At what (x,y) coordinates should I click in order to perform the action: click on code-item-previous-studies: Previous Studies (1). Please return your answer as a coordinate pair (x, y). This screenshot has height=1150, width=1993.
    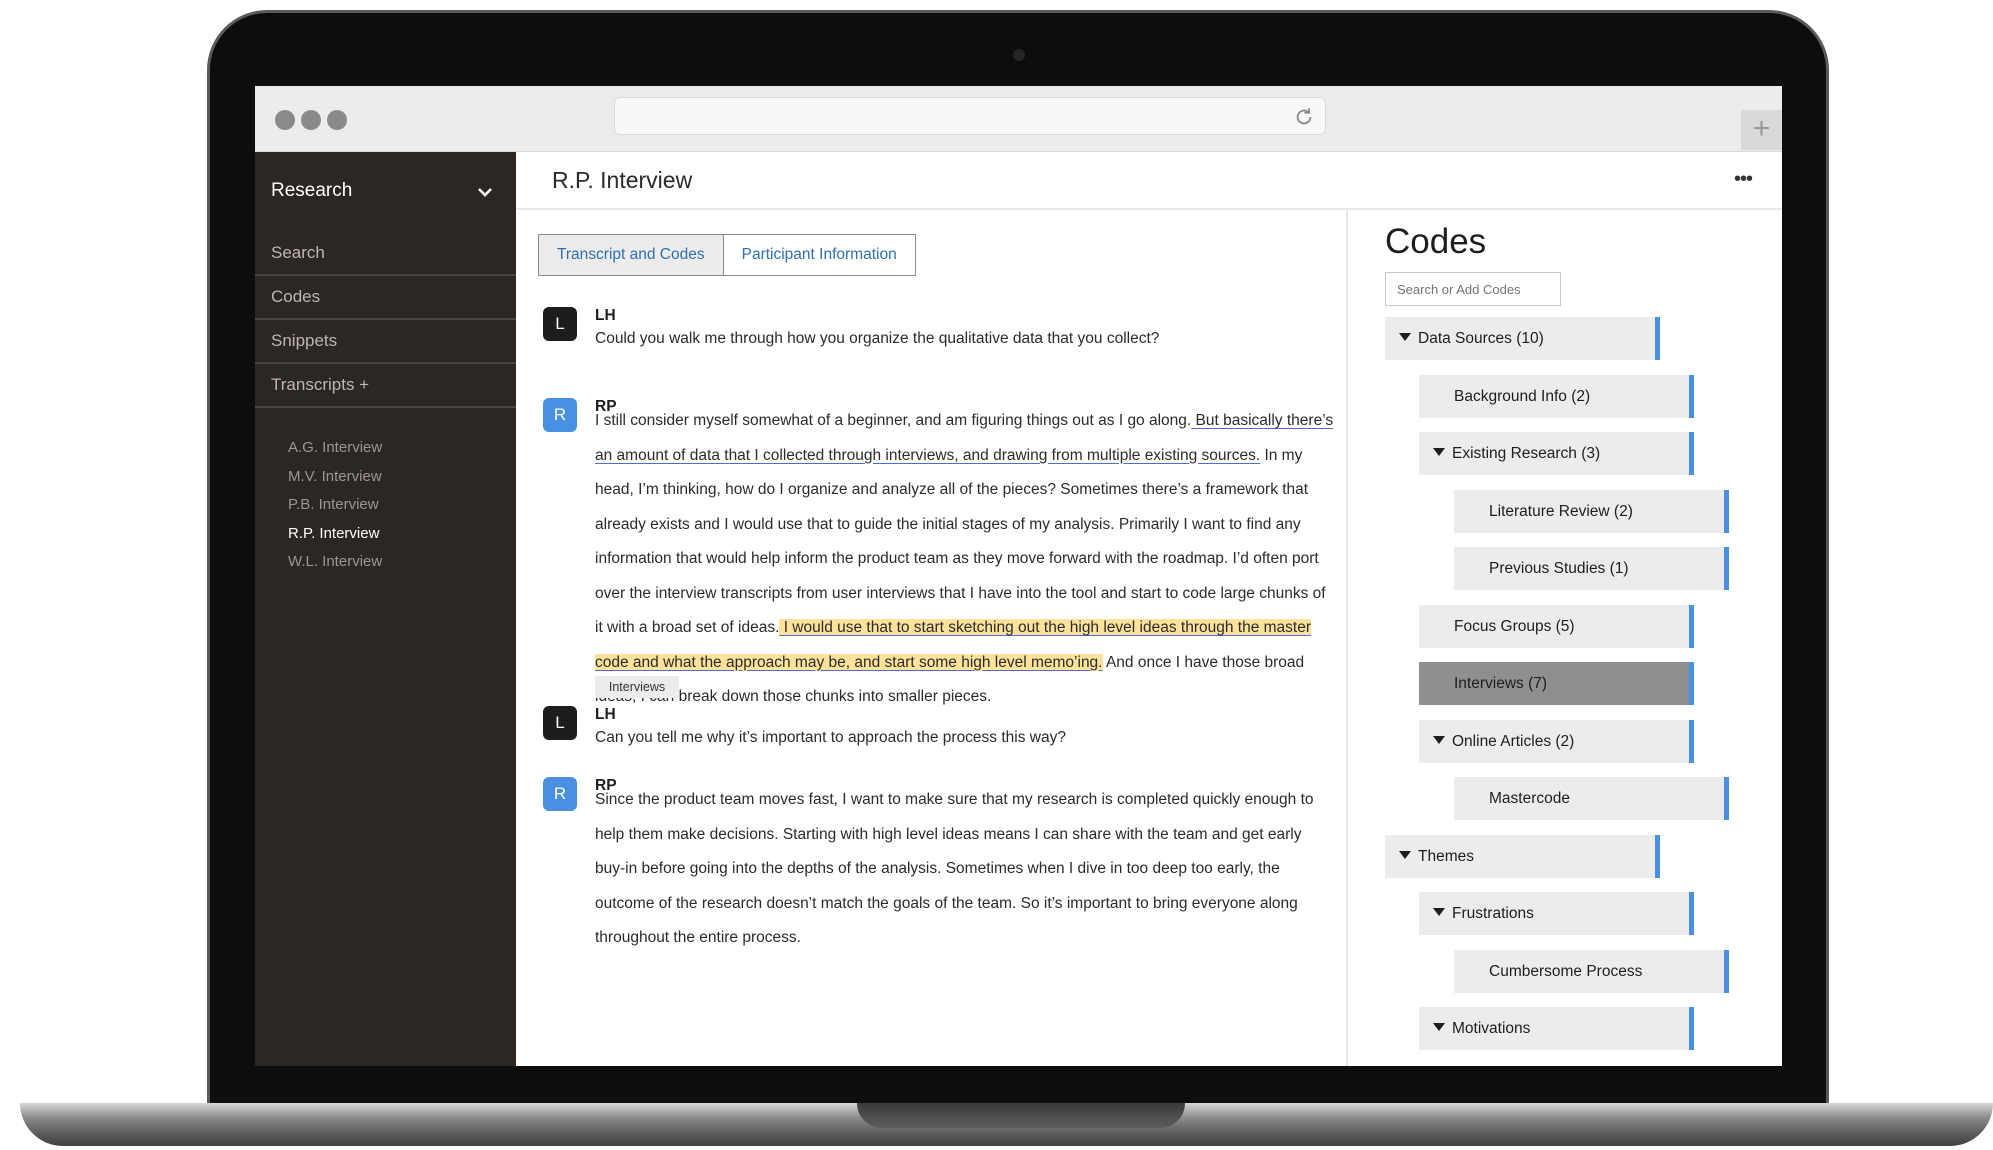
    Looking at the image, I should click on (1591, 568).